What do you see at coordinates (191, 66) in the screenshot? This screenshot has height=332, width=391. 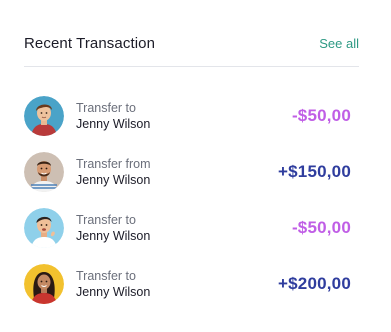 I see `header-divider` at bounding box center [191, 66].